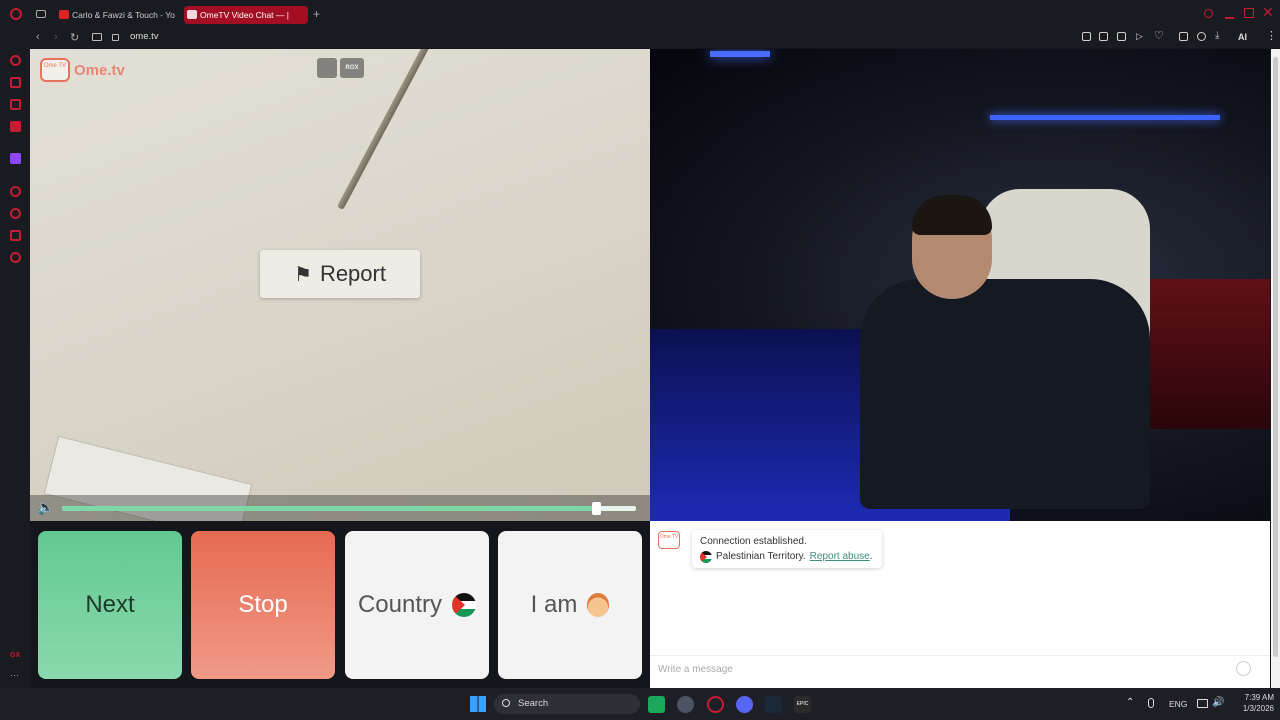 The width and height of the screenshot is (1280, 720). I want to click on adblock-icon, so click(1121, 36).